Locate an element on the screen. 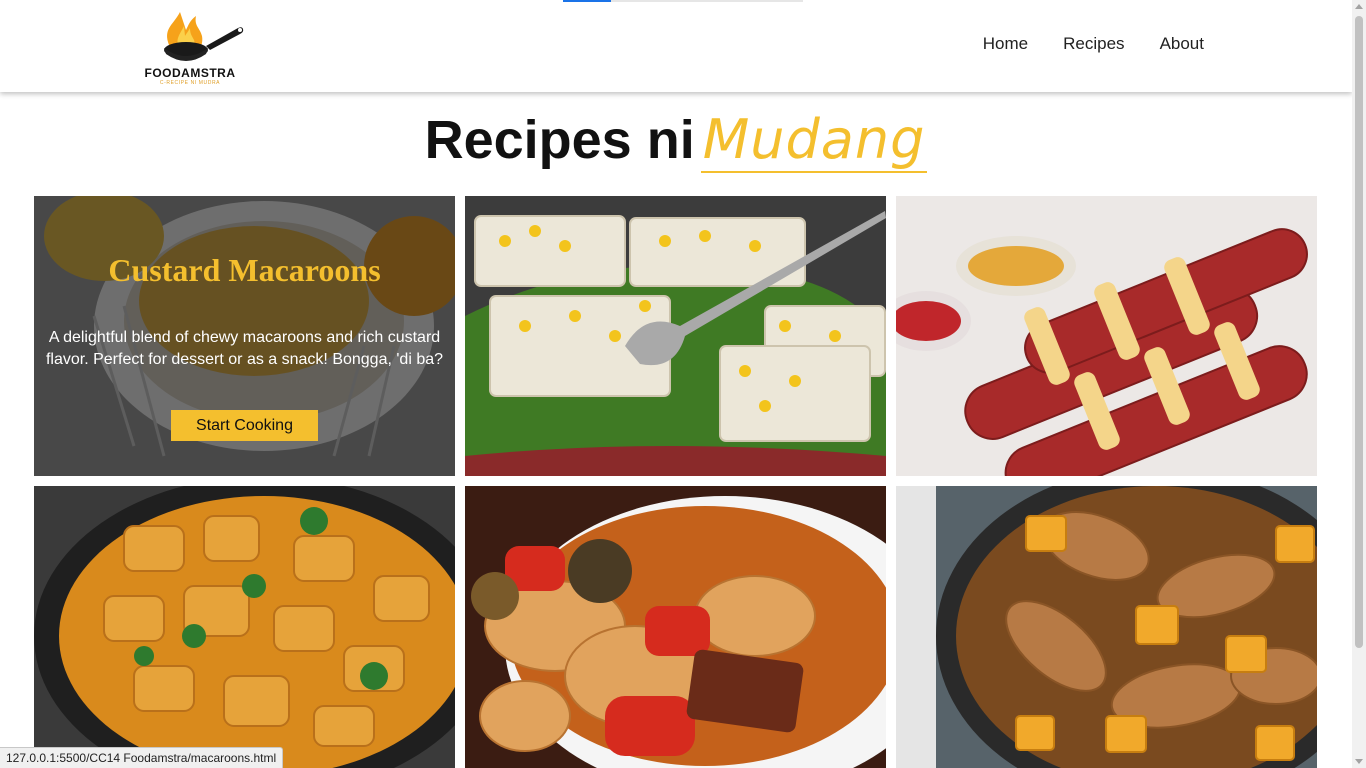 The image size is (1366, 768). brand-logo: FOODAMSTRA C-RECIPE NI MUDRA is located at coordinates (190, 46).